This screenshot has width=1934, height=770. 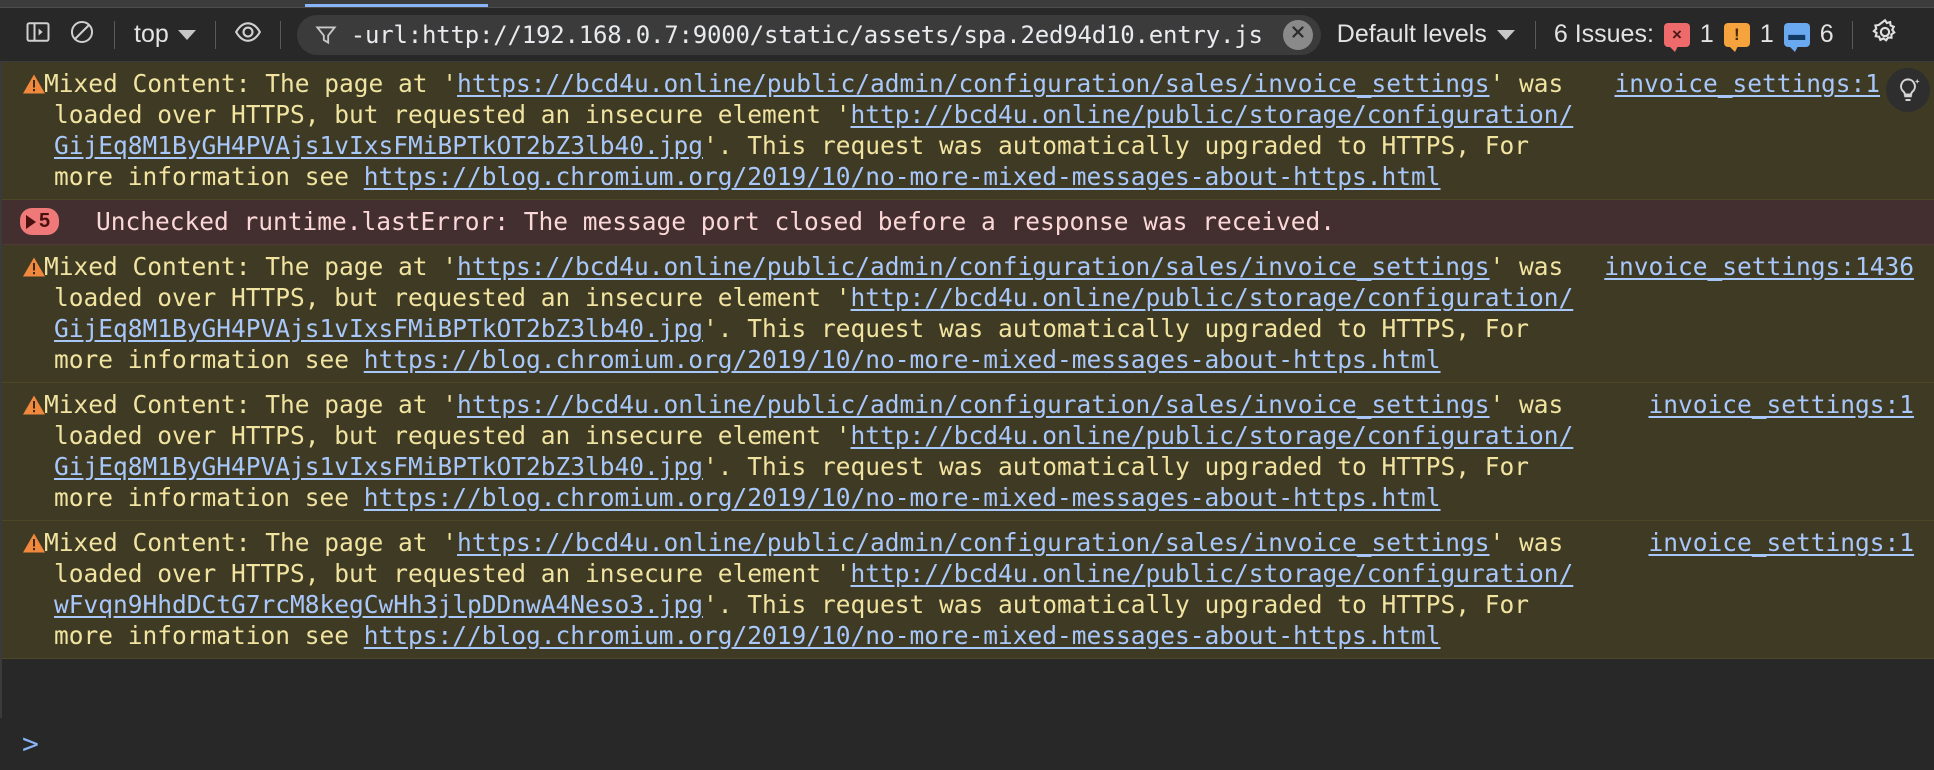 What do you see at coordinates (1694, 34) in the screenshot?
I see `issues-summary-button: 6 Issues: × 1 ! 1 ▬ 6` at bounding box center [1694, 34].